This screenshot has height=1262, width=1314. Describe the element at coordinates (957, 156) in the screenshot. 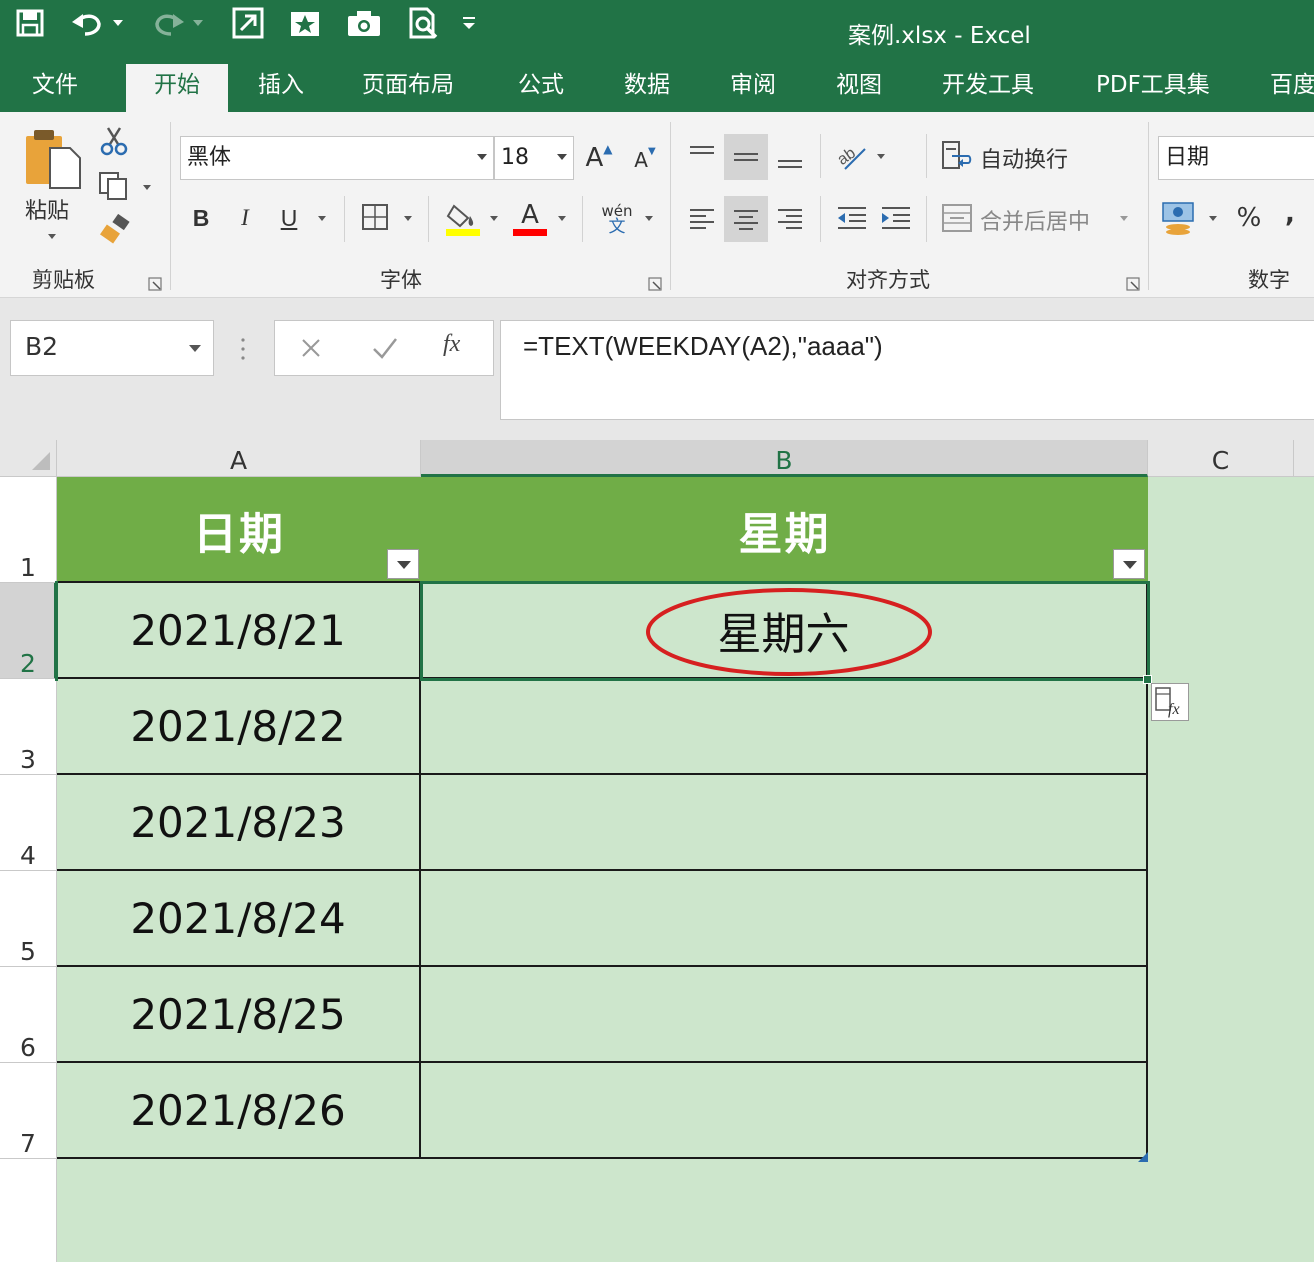

I see `wrap-text-icon` at that location.